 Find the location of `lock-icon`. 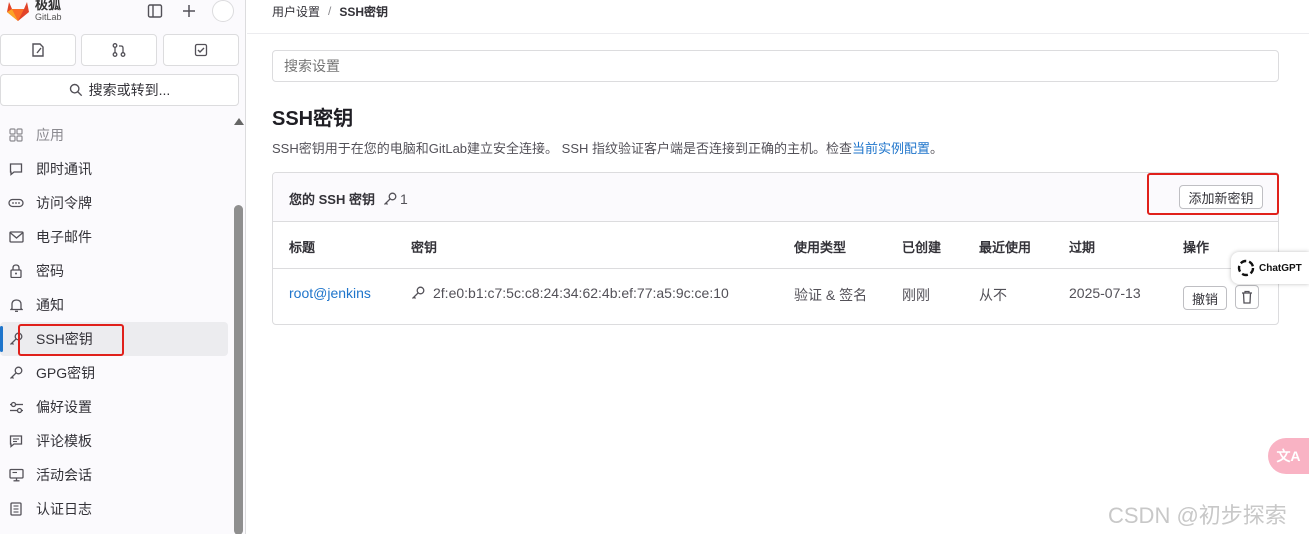

lock-icon is located at coordinates (16, 271).